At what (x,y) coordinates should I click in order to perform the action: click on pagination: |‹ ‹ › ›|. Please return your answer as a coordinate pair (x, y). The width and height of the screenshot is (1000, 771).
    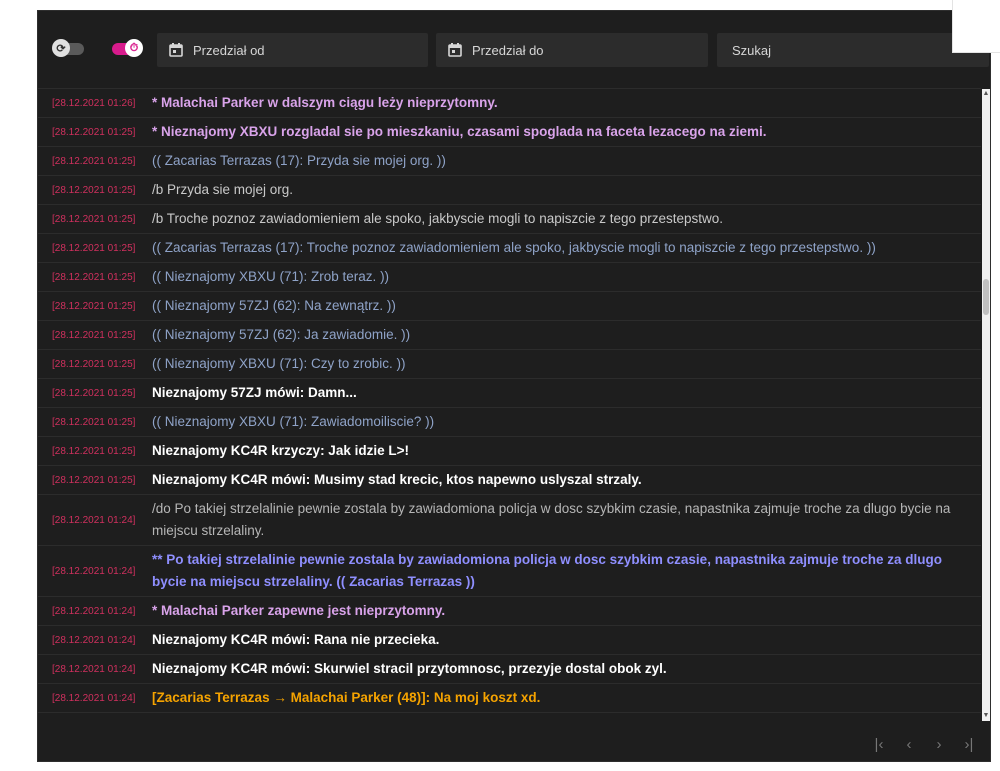
    Looking at the image, I should click on (924, 744).